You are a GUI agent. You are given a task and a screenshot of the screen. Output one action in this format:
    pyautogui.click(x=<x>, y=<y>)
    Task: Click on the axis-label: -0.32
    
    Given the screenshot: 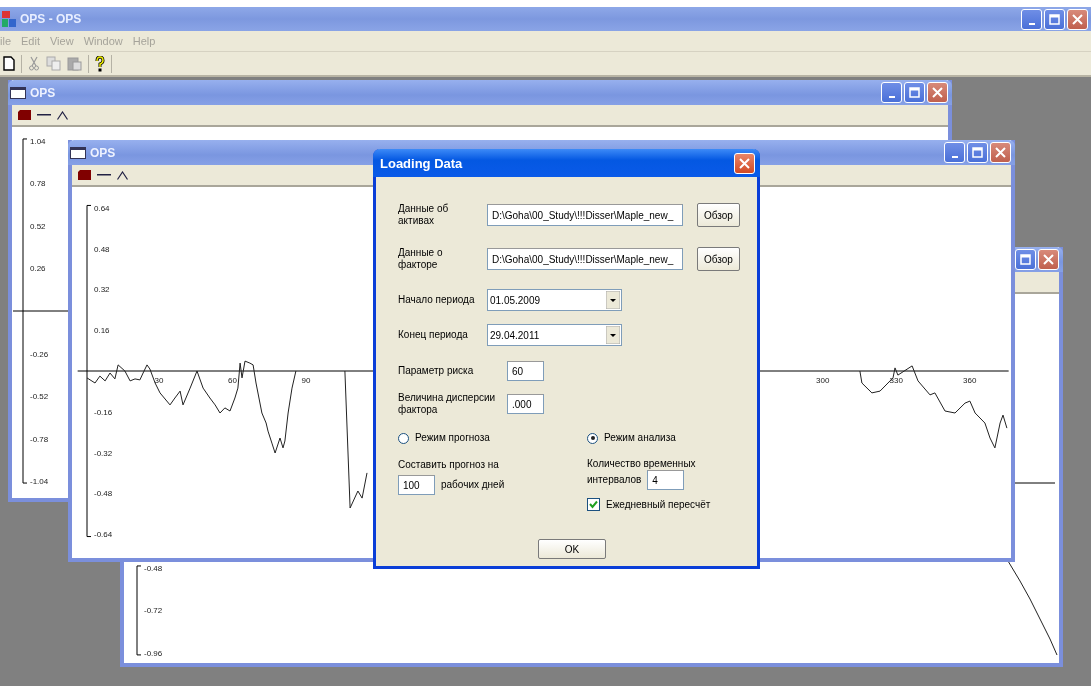 What is the action you would take?
    pyautogui.click(x=103, y=453)
    